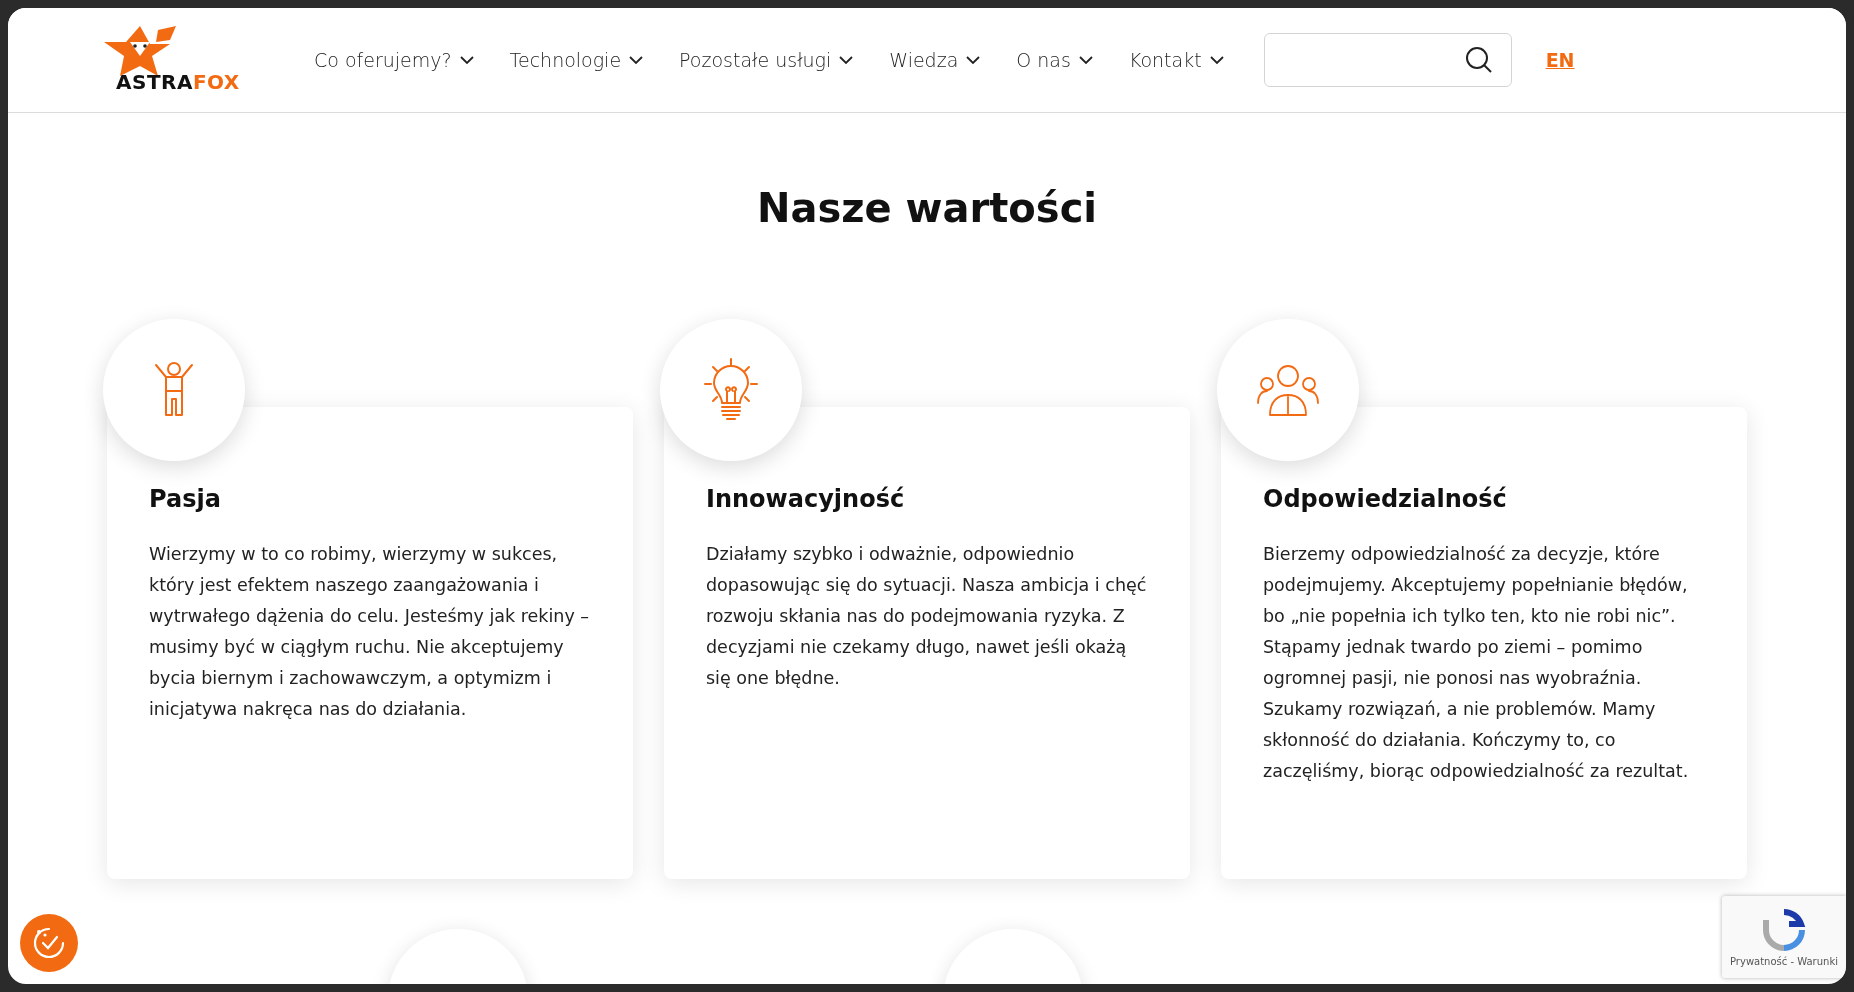 The image size is (1854, 992). I want to click on recaptcha-caption: Prywatność - Warunki, so click(1784, 961).